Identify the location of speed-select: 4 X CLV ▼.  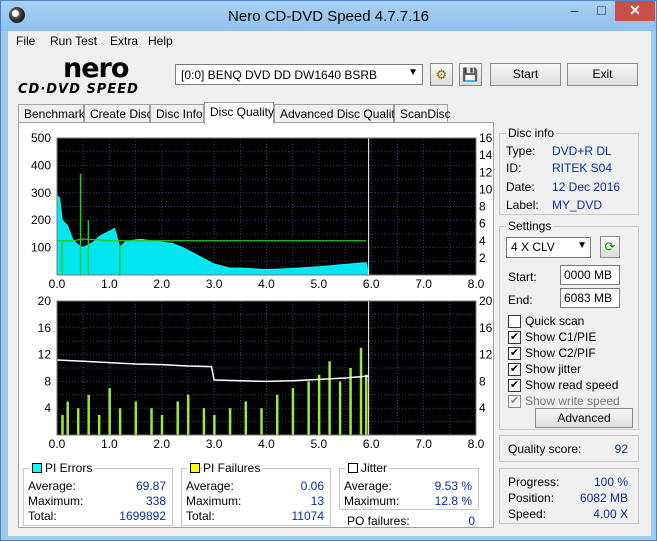
(548, 247).